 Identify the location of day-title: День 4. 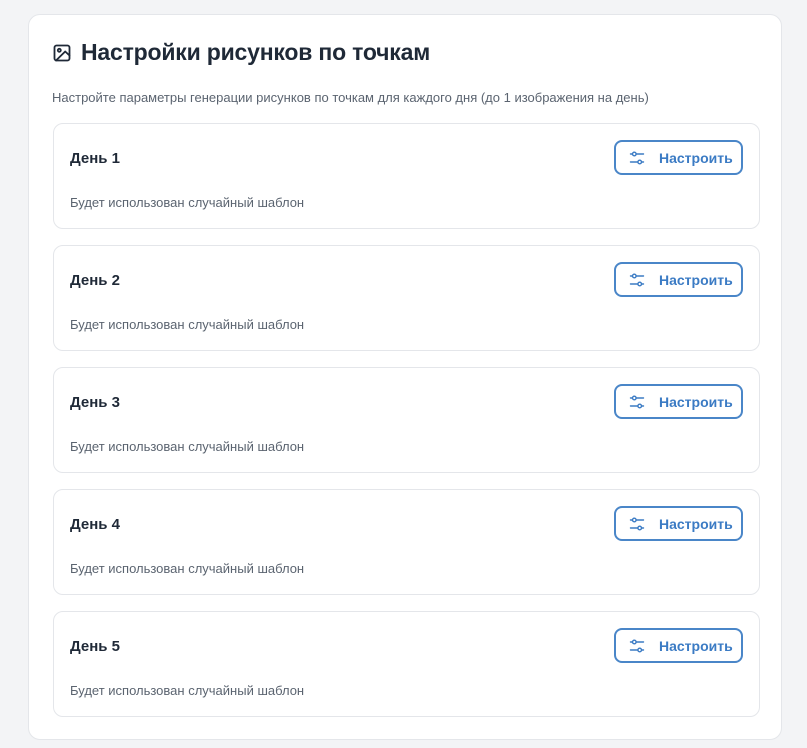
(95, 524).